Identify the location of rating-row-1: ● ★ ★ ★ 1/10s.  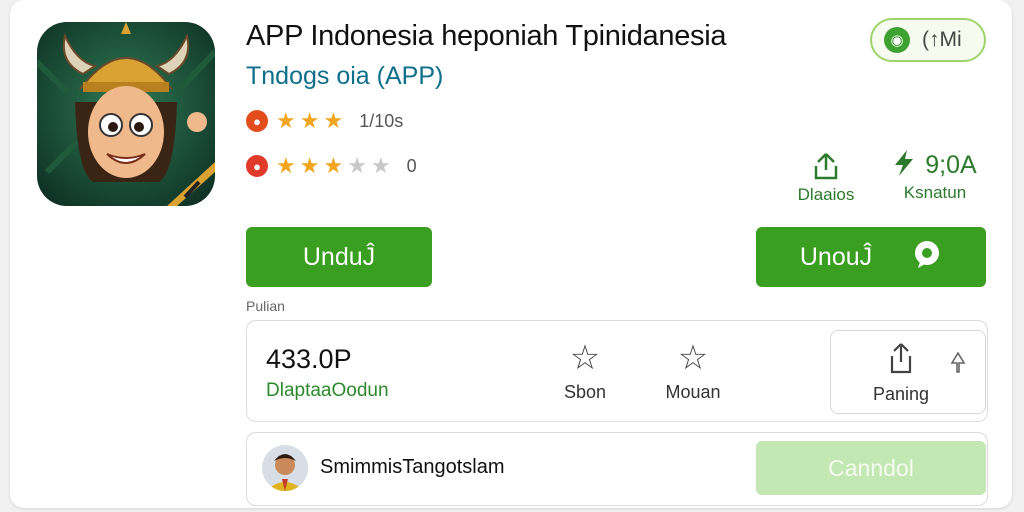
(324, 121).